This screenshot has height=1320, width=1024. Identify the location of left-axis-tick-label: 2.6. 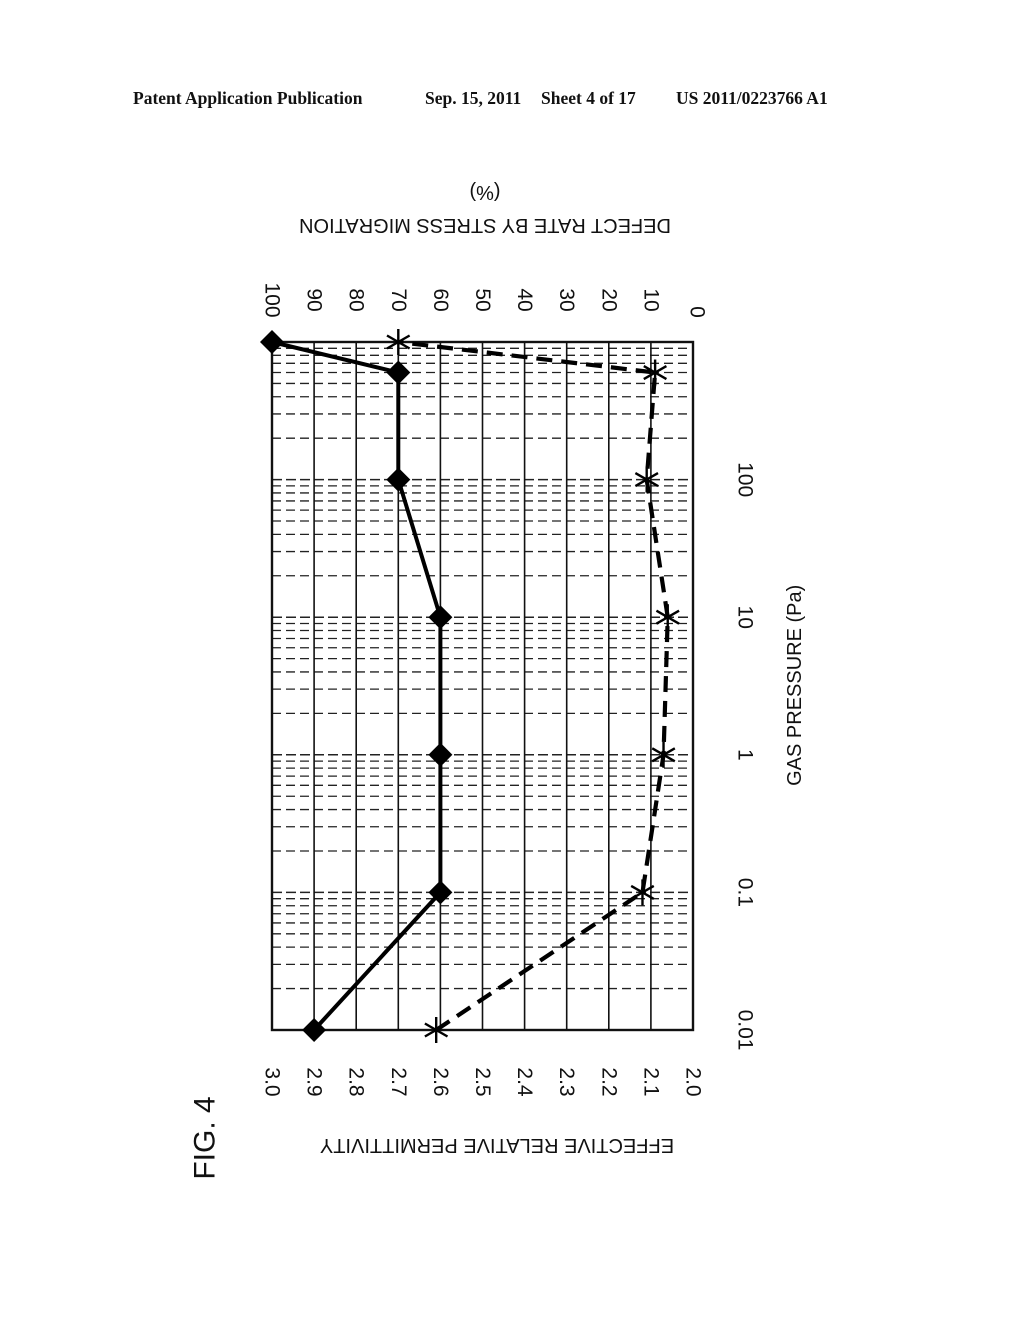
(440, 1081).